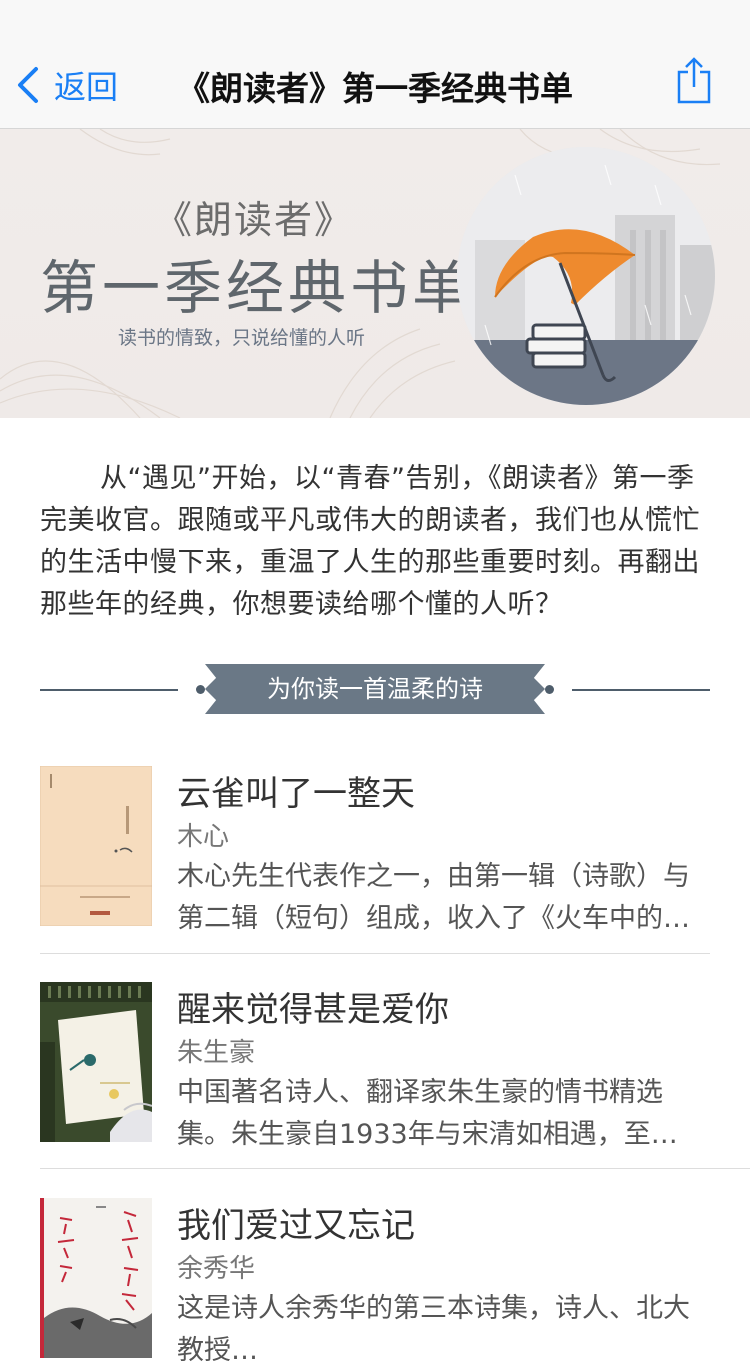 The height and width of the screenshot is (1372, 750). I want to click on back-label: 返回, so click(86, 87).